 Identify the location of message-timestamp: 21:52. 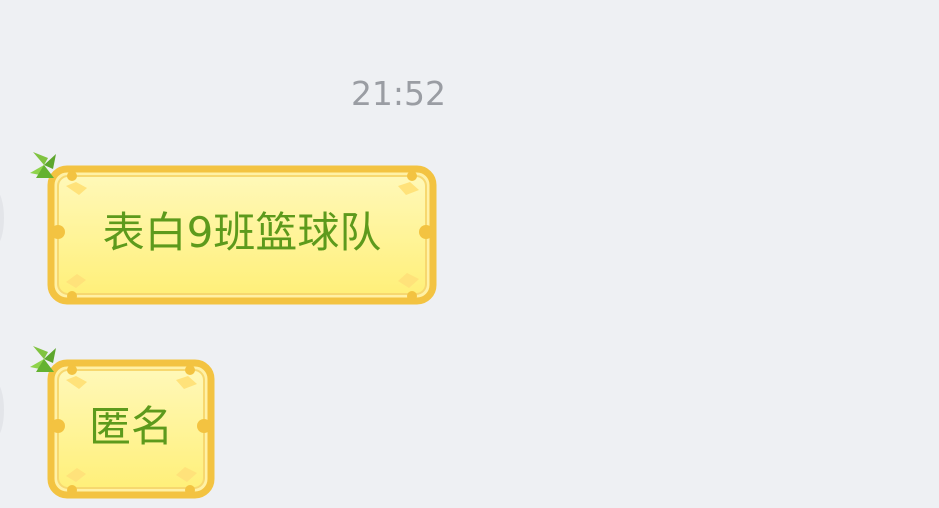
(398, 93).